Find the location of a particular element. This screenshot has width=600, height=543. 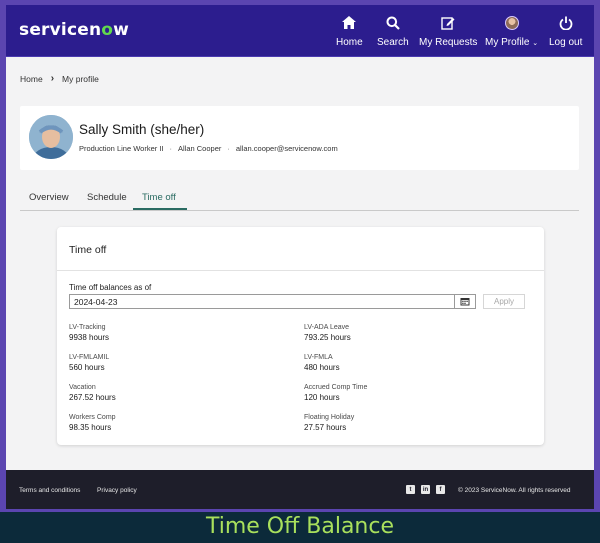

balance-value: 120 hours is located at coordinates (322, 397).